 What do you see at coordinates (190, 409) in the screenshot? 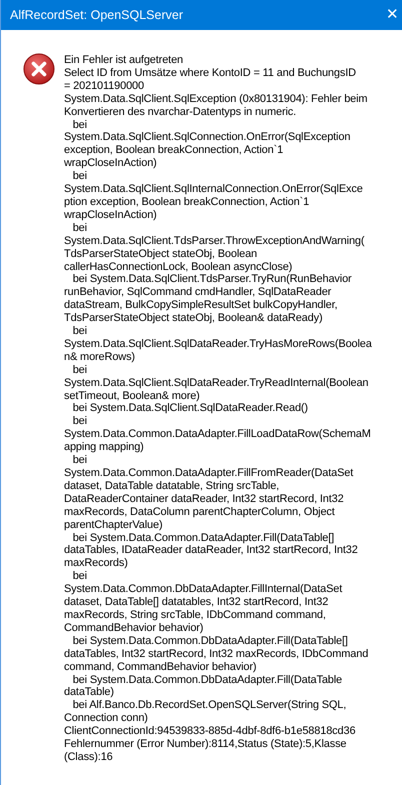
I see `message-line: bei System.Data.SqlClient.SqlDataReader.Read()` at bounding box center [190, 409].